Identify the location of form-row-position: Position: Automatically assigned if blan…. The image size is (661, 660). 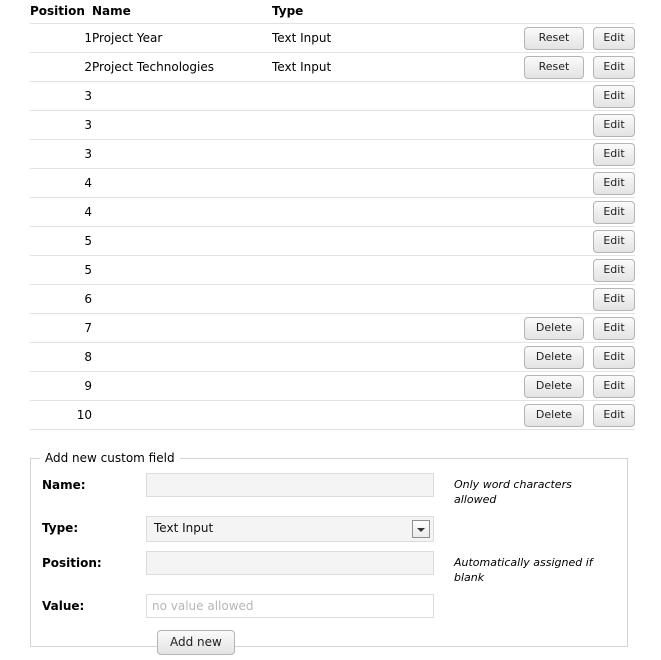
(329, 568).